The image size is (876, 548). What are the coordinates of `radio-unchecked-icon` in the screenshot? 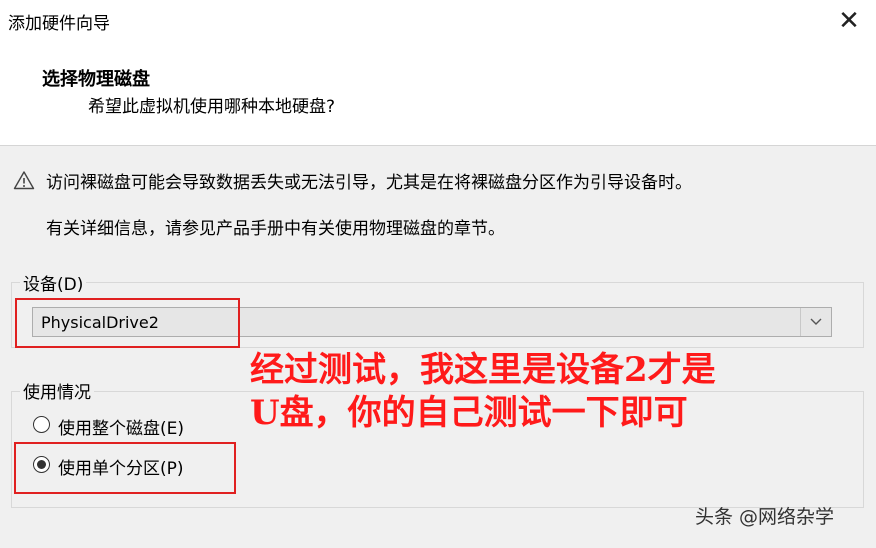 It's located at (41, 424).